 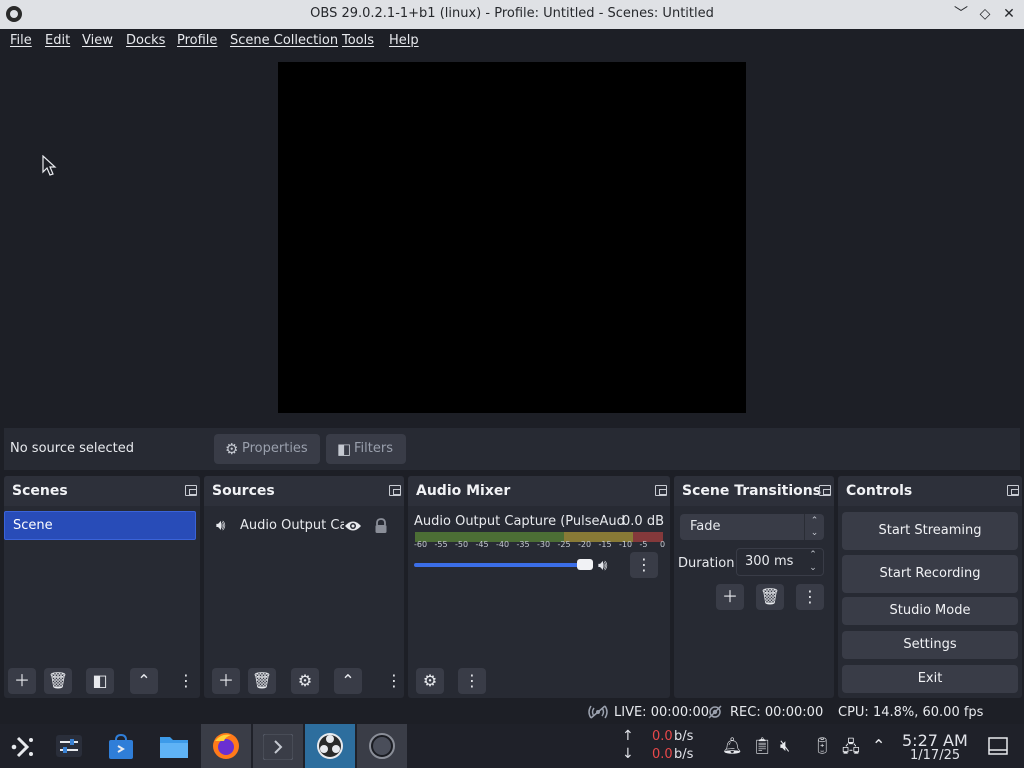 I want to click on volume-muted-icon: 🔇︎, so click(x=785, y=746).